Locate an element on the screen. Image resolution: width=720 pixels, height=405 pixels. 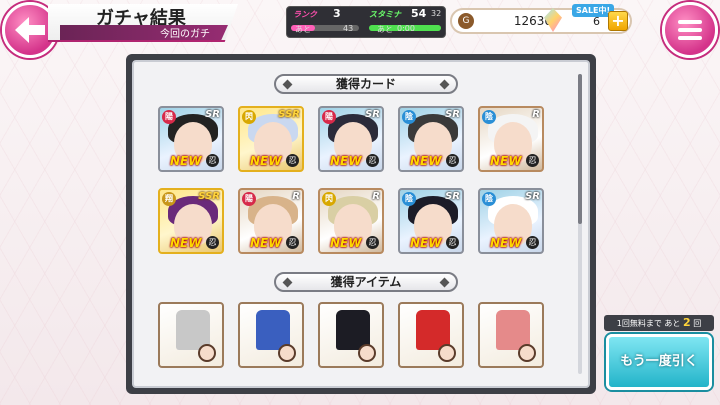
free-draw-count: 2 is located at coordinates (686, 322).